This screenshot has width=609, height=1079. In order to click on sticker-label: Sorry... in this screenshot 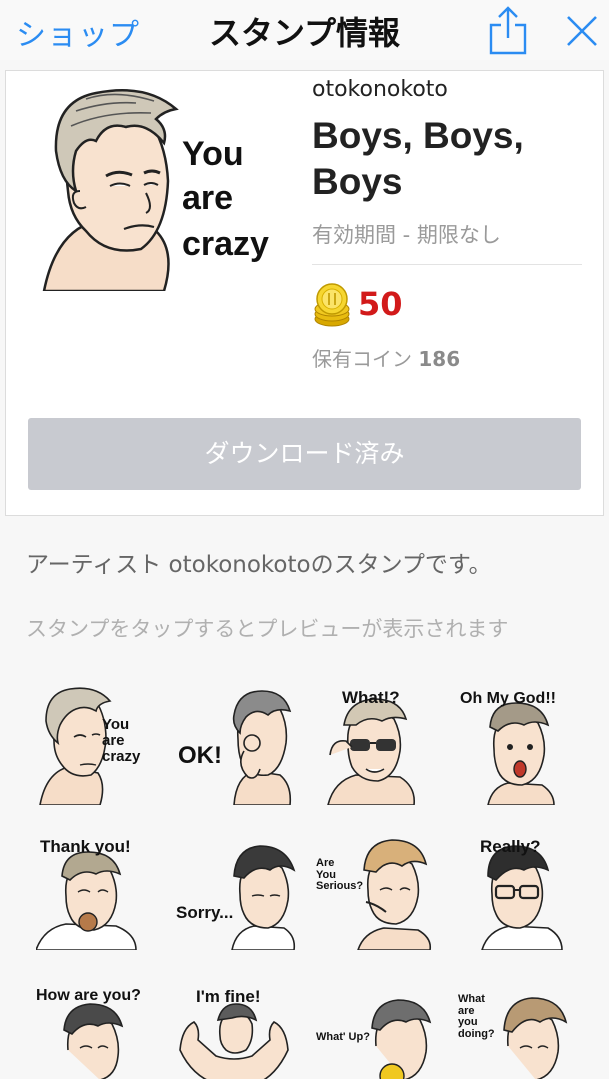, I will do `click(205, 912)`.